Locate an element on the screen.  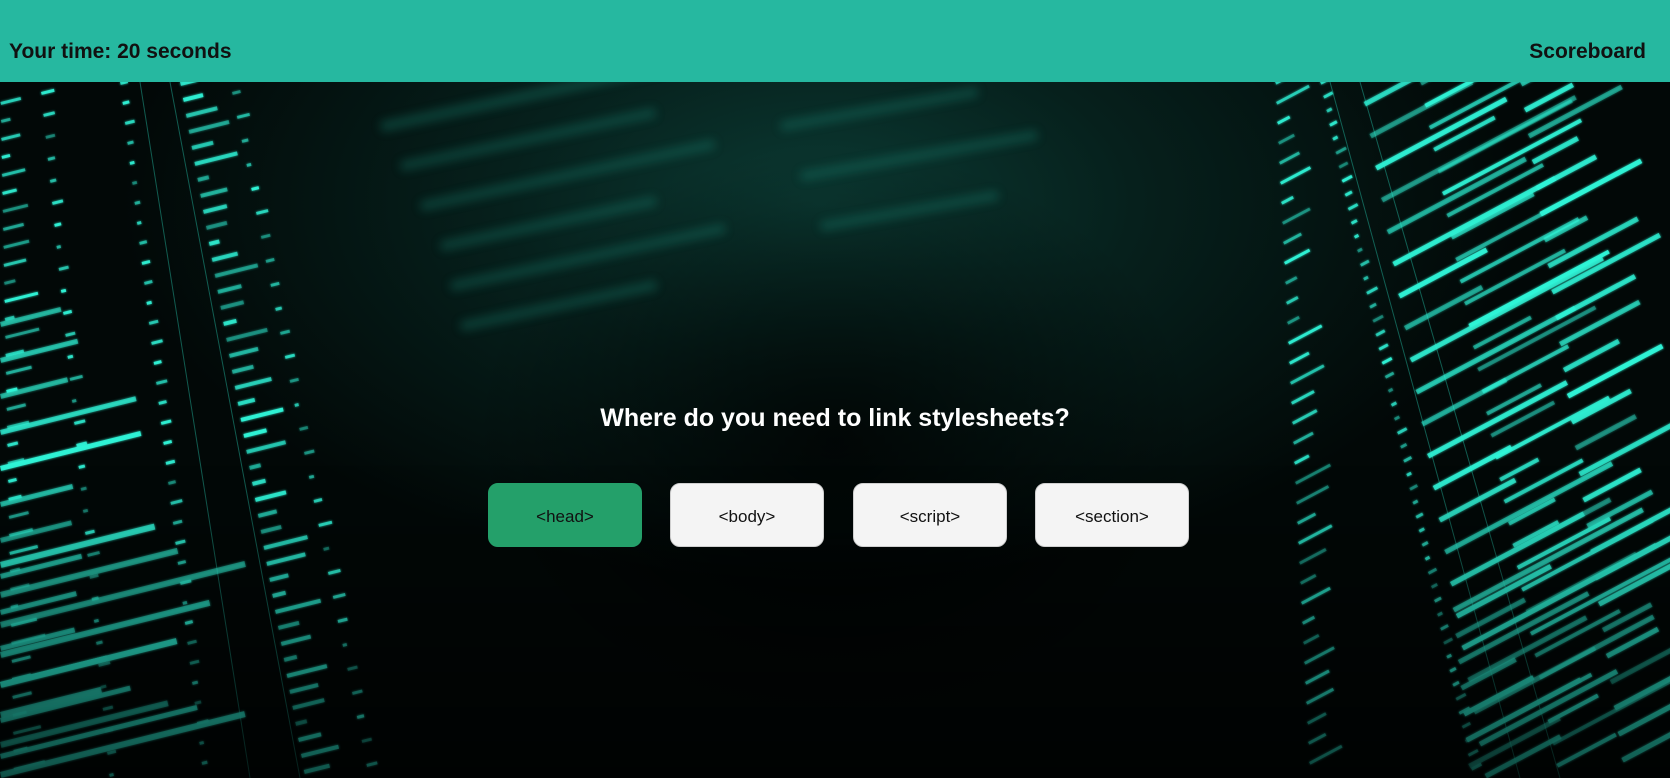
answer-button-section: <section> is located at coordinates (1112, 515).